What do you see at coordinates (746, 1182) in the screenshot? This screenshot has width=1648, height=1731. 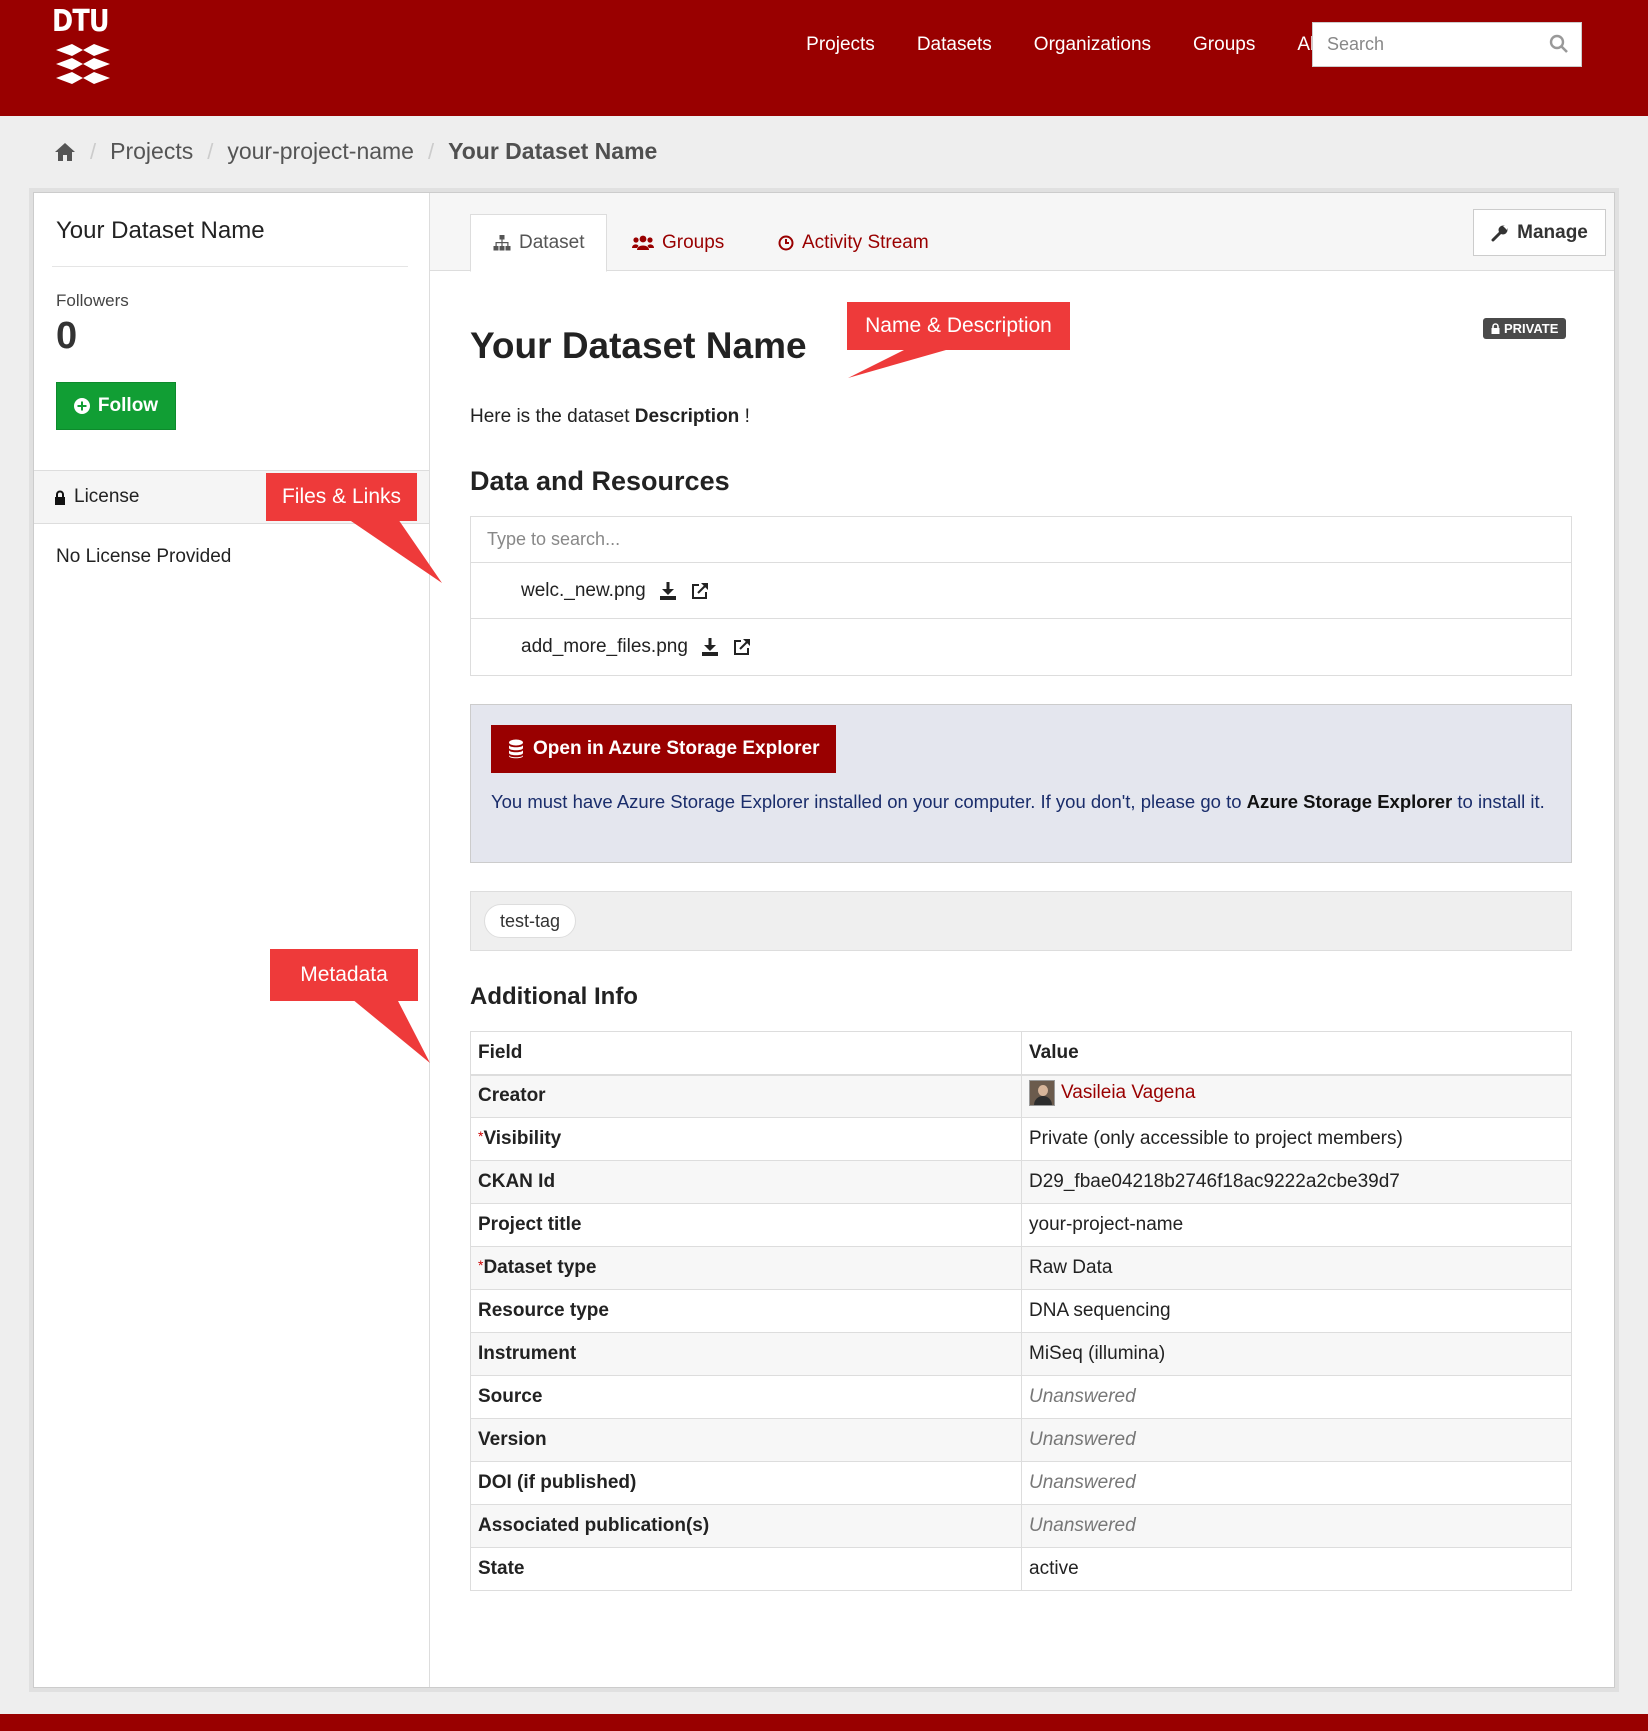 I see `field-cell: CKAN Id` at bounding box center [746, 1182].